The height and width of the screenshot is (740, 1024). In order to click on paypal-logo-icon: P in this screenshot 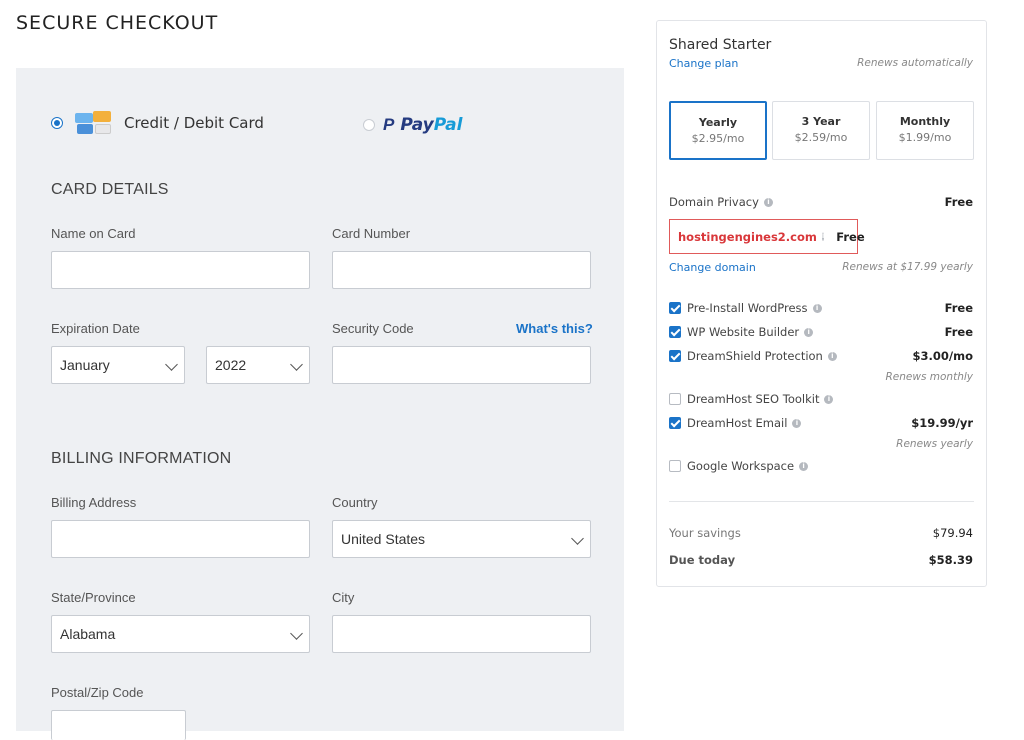, I will do `click(389, 124)`.